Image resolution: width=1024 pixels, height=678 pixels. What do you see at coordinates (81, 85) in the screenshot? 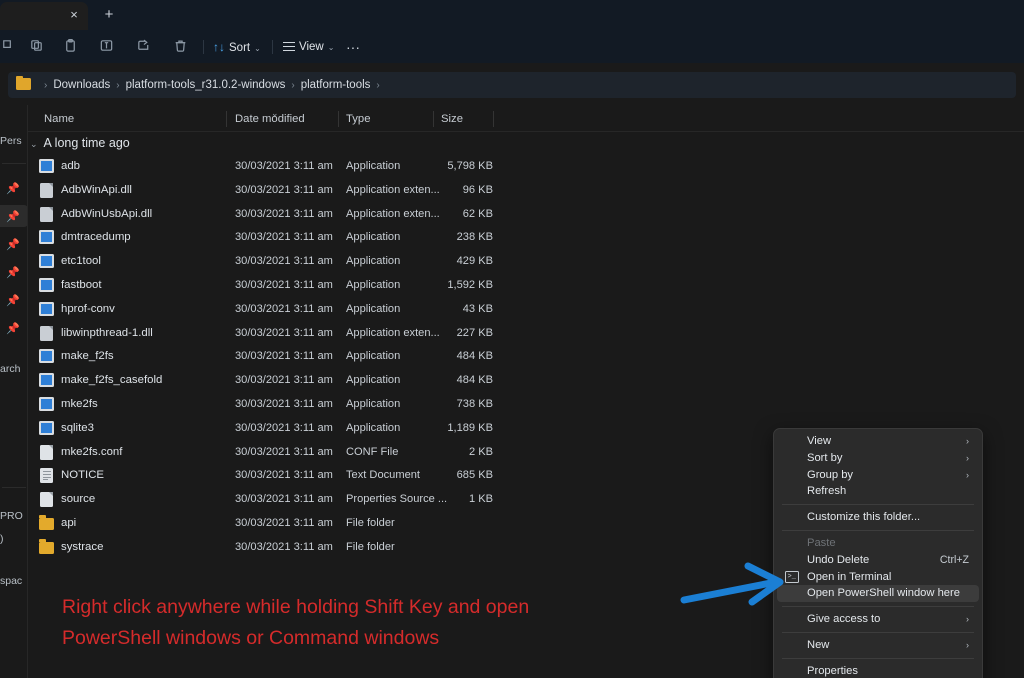
I see `breadcrumb-item-downloads: Downloads` at bounding box center [81, 85].